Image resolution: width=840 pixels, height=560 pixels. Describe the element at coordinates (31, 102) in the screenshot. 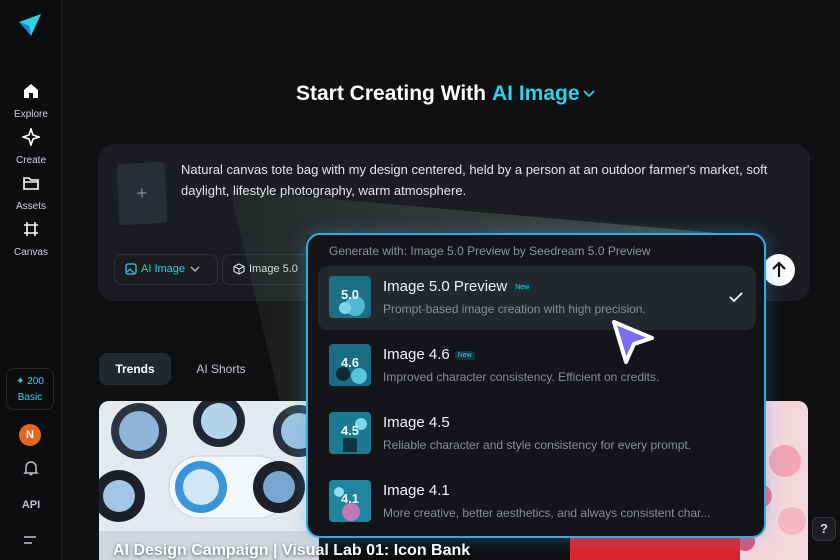

I see `sidebar-item-explore: Explore` at that location.